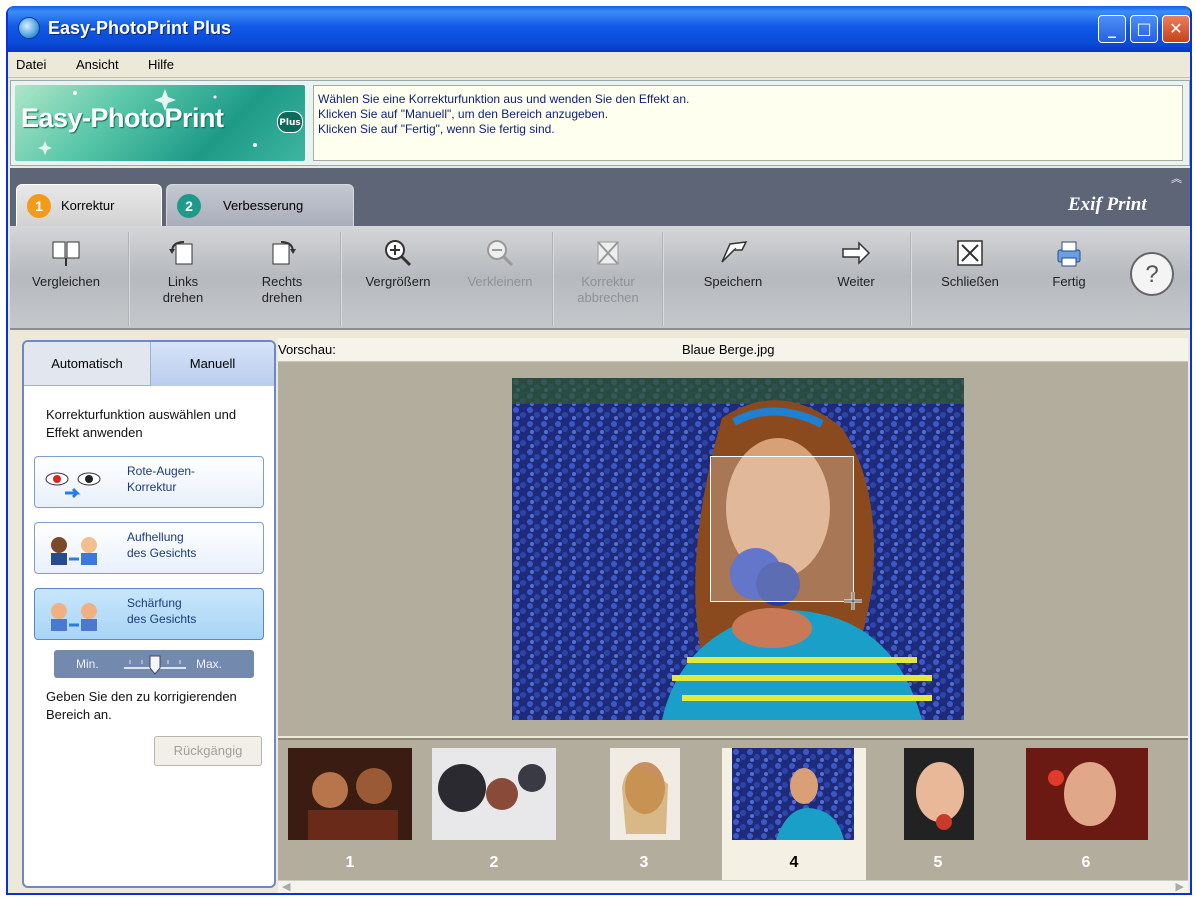 Image resolution: width=1196 pixels, height=899 pixels. What do you see at coordinates (212, 364) in the screenshot?
I see `tab-manuell: Manuell` at bounding box center [212, 364].